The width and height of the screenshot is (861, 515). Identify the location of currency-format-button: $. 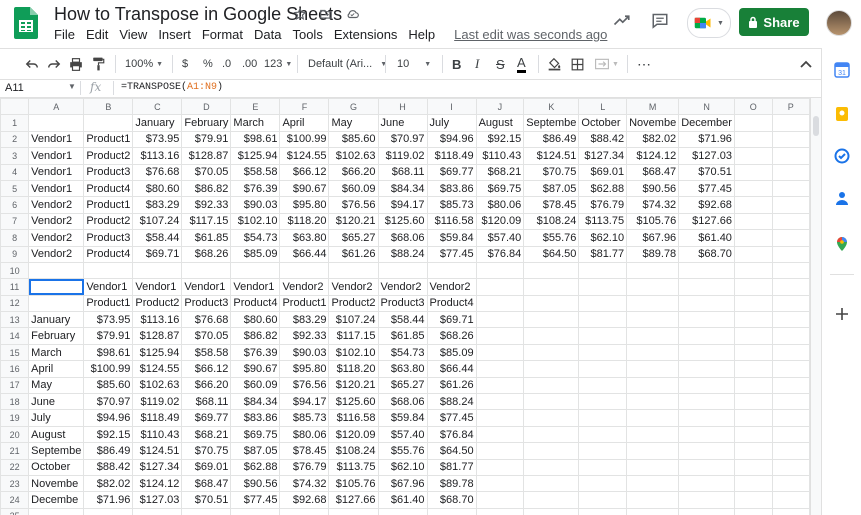
(185, 64).